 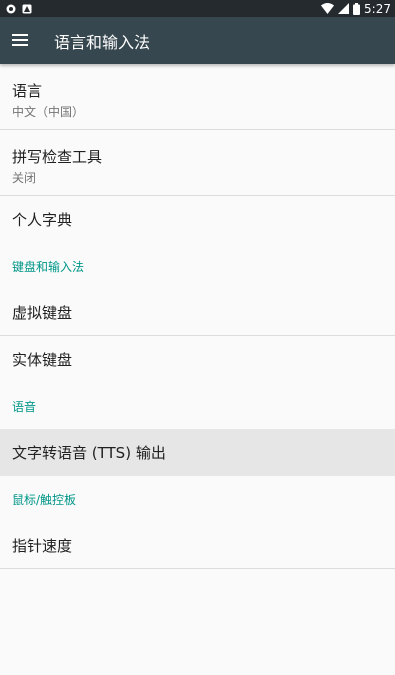 What do you see at coordinates (42, 545) in the screenshot?
I see `setting-title: 指针速度` at bounding box center [42, 545].